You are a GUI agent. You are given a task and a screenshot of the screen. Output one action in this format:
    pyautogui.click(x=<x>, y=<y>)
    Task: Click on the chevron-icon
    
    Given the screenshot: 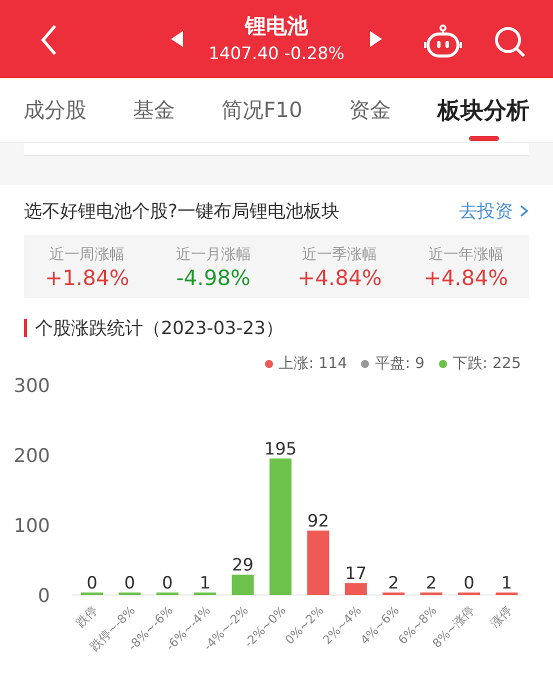 What is the action you would take?
    pyautogui.click(x=524, y=211)
    